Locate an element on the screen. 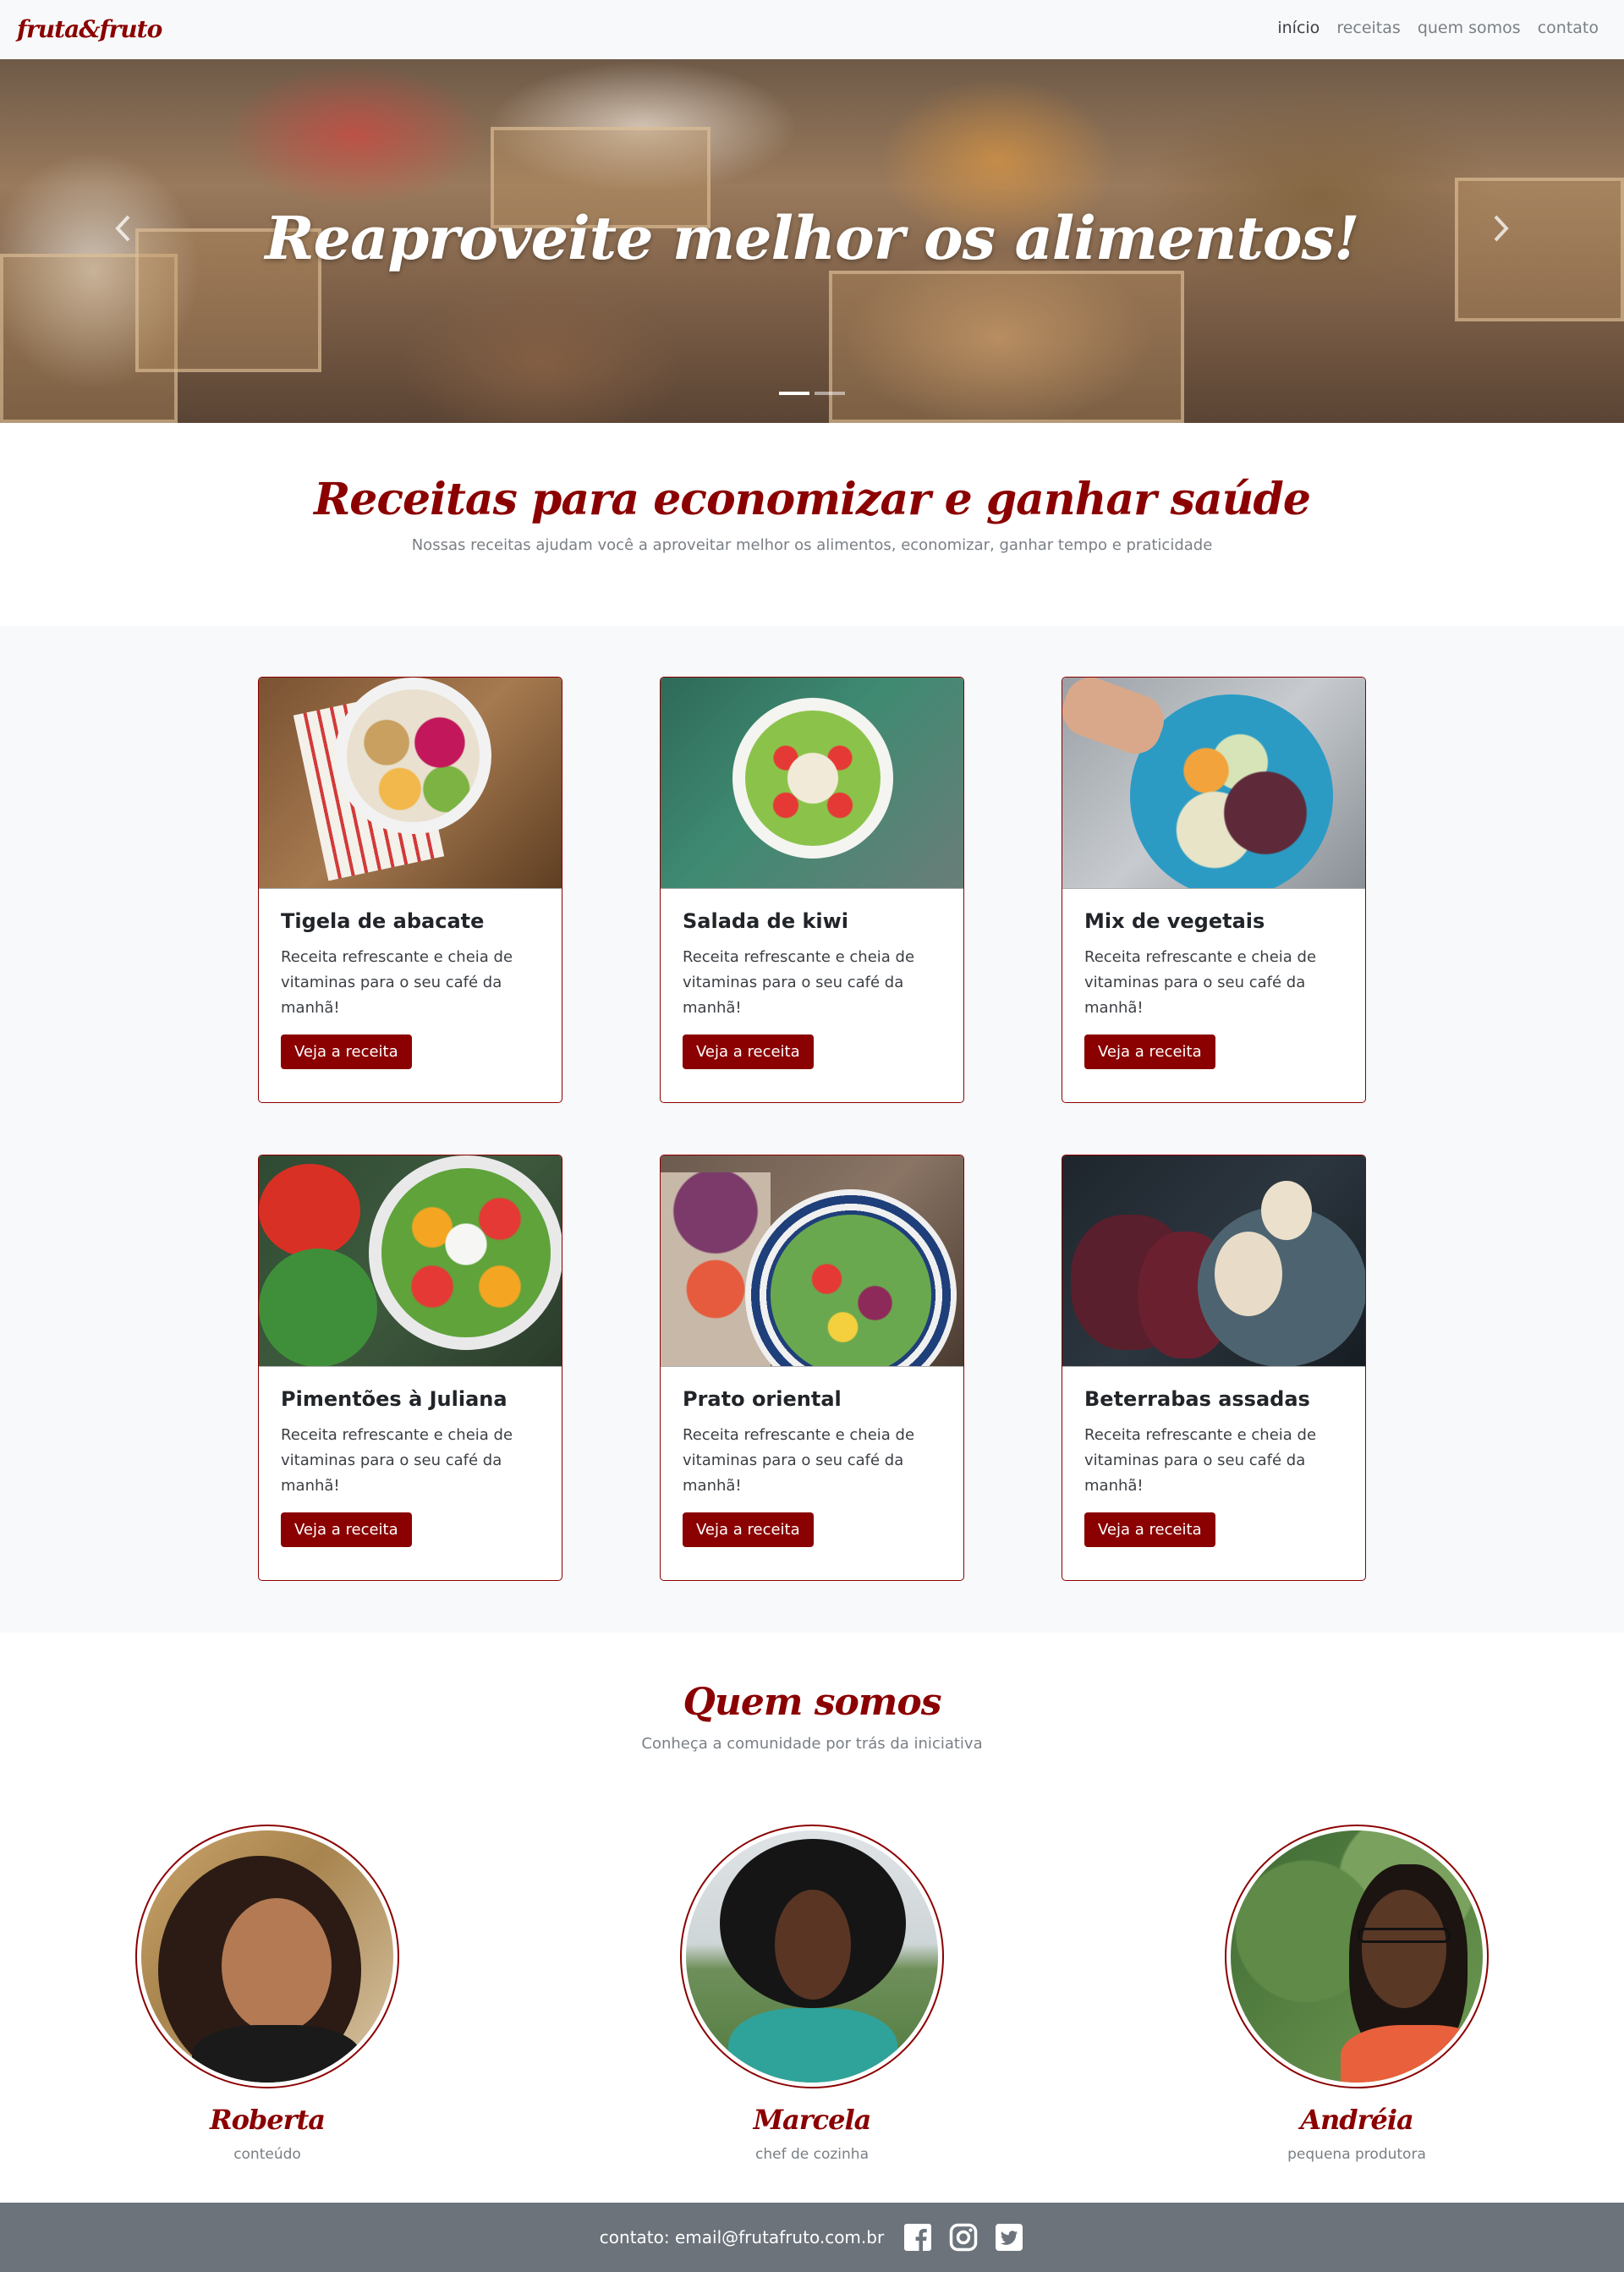 Image resolution: width=1624 pixels, height=2272 pixels. chevron-left-icon is located at coordinates (123, 228).